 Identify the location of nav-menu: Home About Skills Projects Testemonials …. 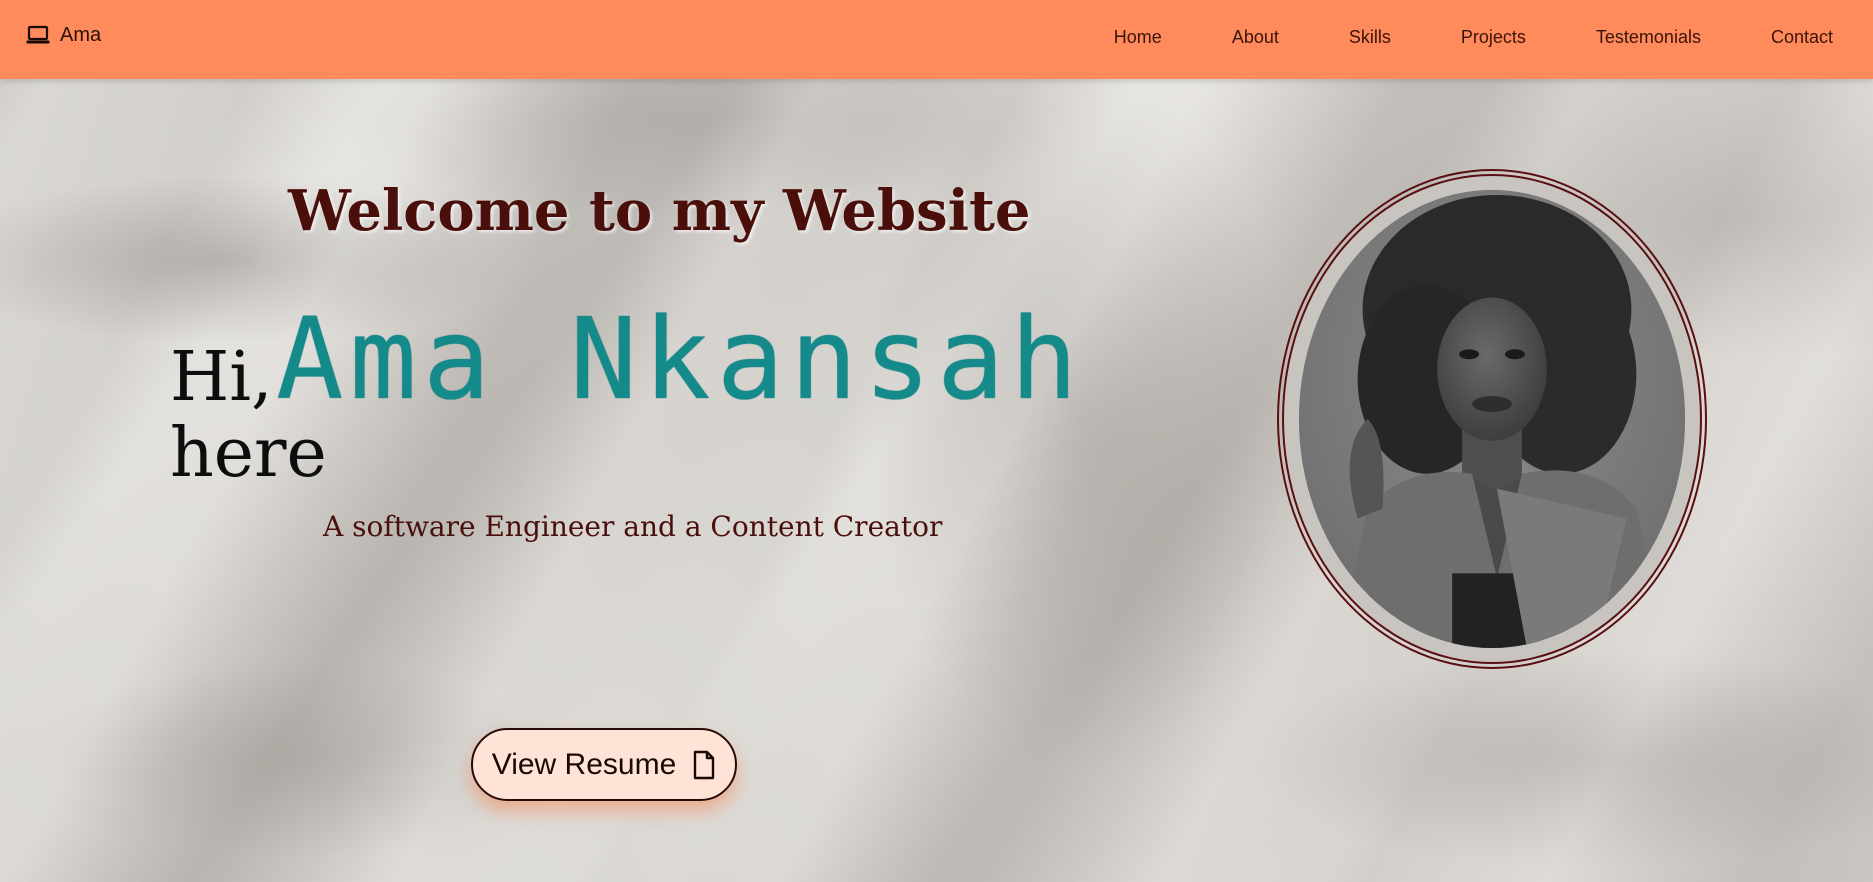
(1473, 37).